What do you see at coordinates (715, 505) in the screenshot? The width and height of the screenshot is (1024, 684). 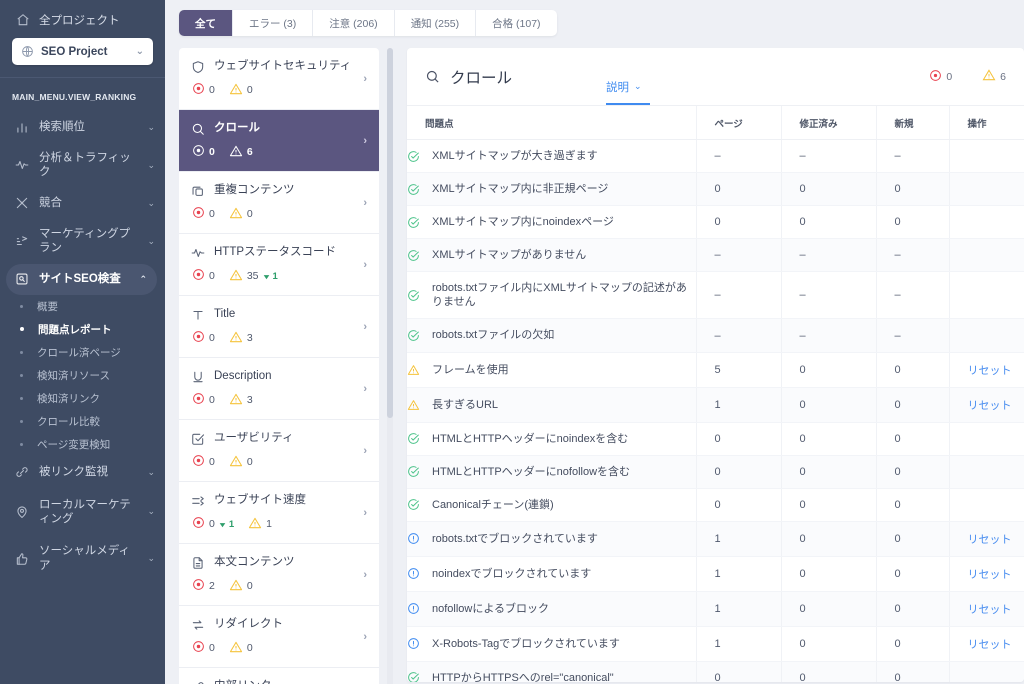 I see `table-row: Canonicalチェーン(連鎖) 0 0 0` at bounding box center [715, 505].